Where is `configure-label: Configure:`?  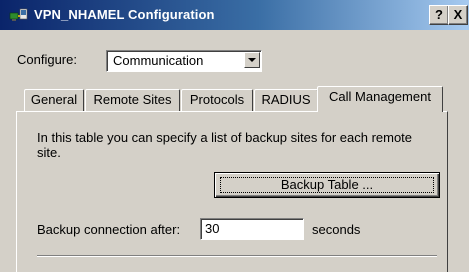
configure-label: Configure: is located at coordinates (47, 59).